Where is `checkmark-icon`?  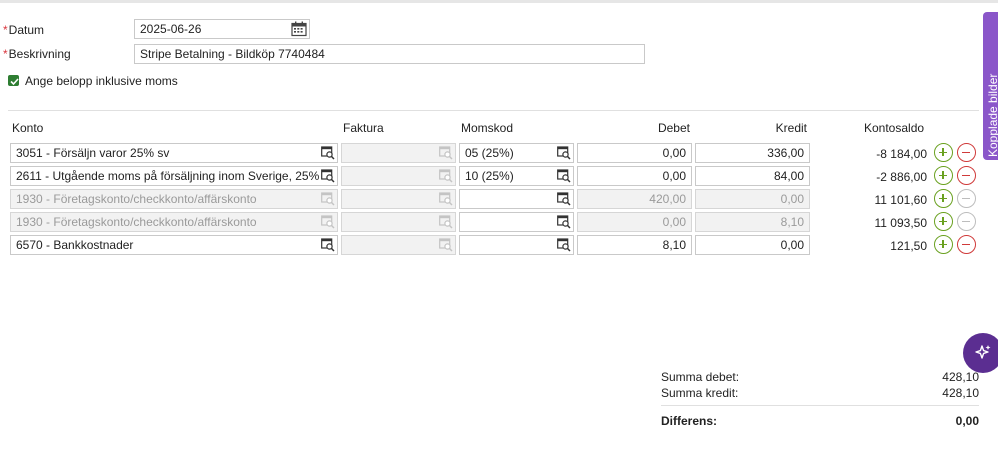
checkmark-icon is located at coordinates (14, 82).